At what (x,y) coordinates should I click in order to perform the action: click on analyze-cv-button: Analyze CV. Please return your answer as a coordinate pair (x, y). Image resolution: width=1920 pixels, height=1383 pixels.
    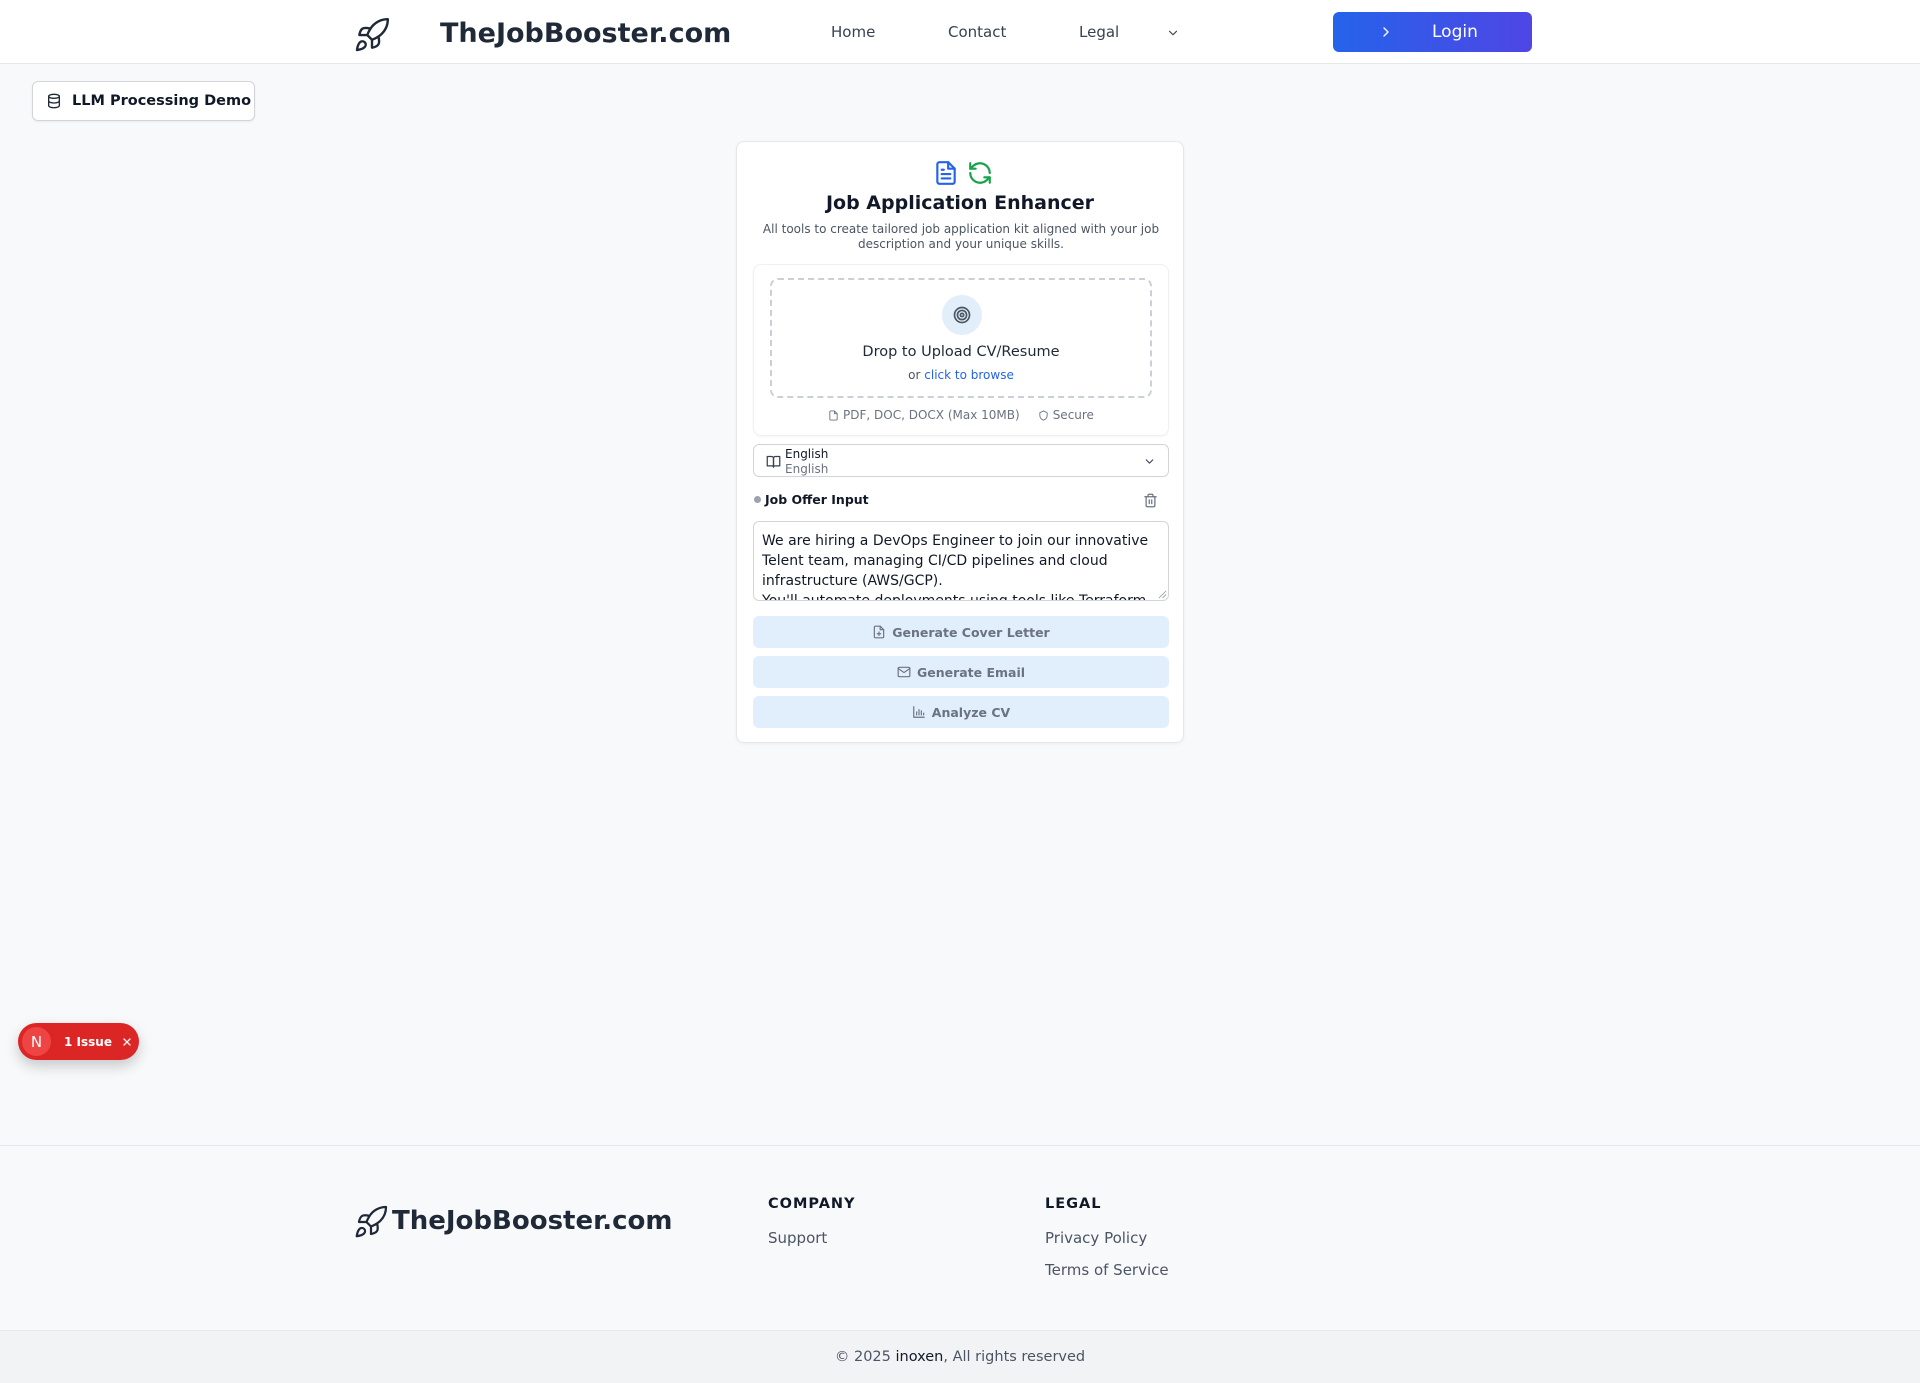
    Looking at the image, I should click on (961, 712).